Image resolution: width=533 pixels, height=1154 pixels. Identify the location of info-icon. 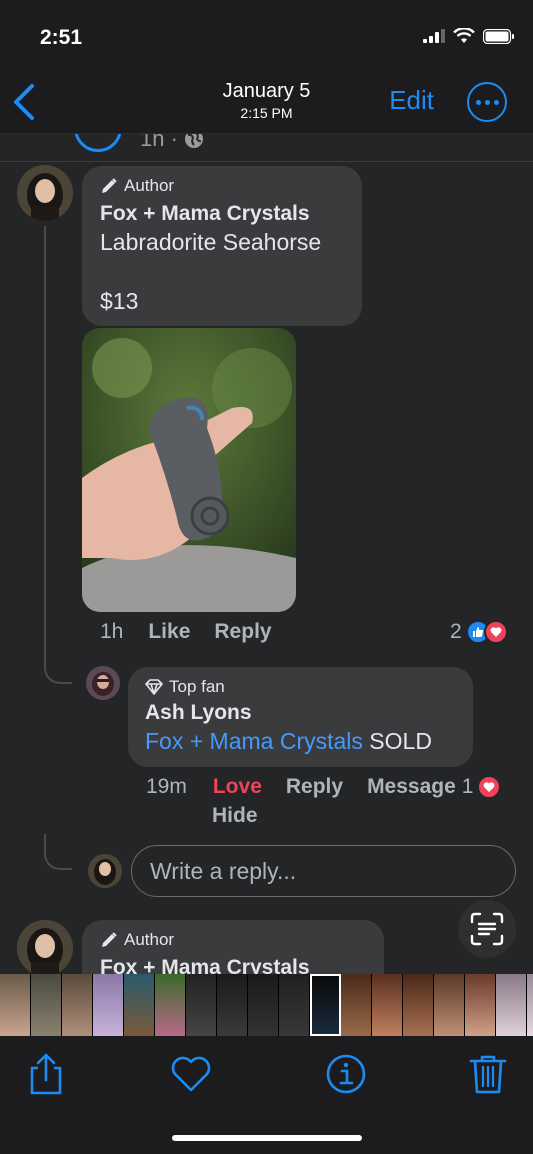
(346, 1074).